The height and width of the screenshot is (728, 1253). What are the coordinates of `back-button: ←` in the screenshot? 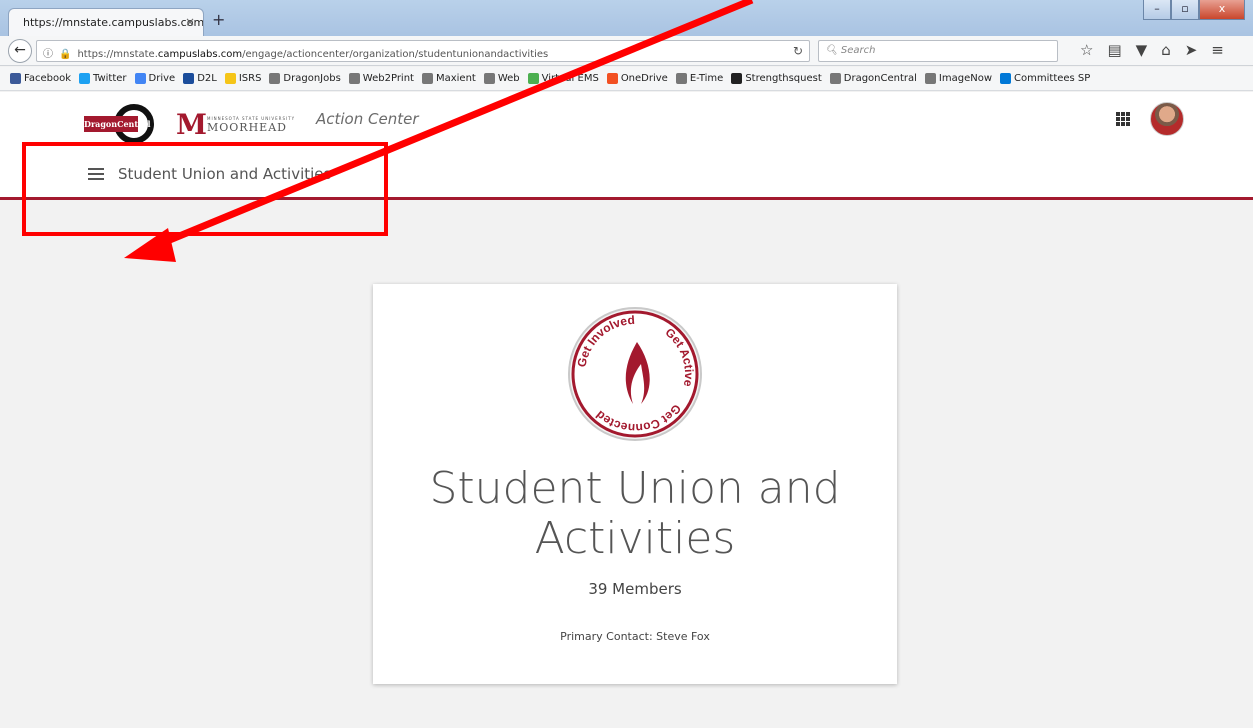 It's located at (20, 51).